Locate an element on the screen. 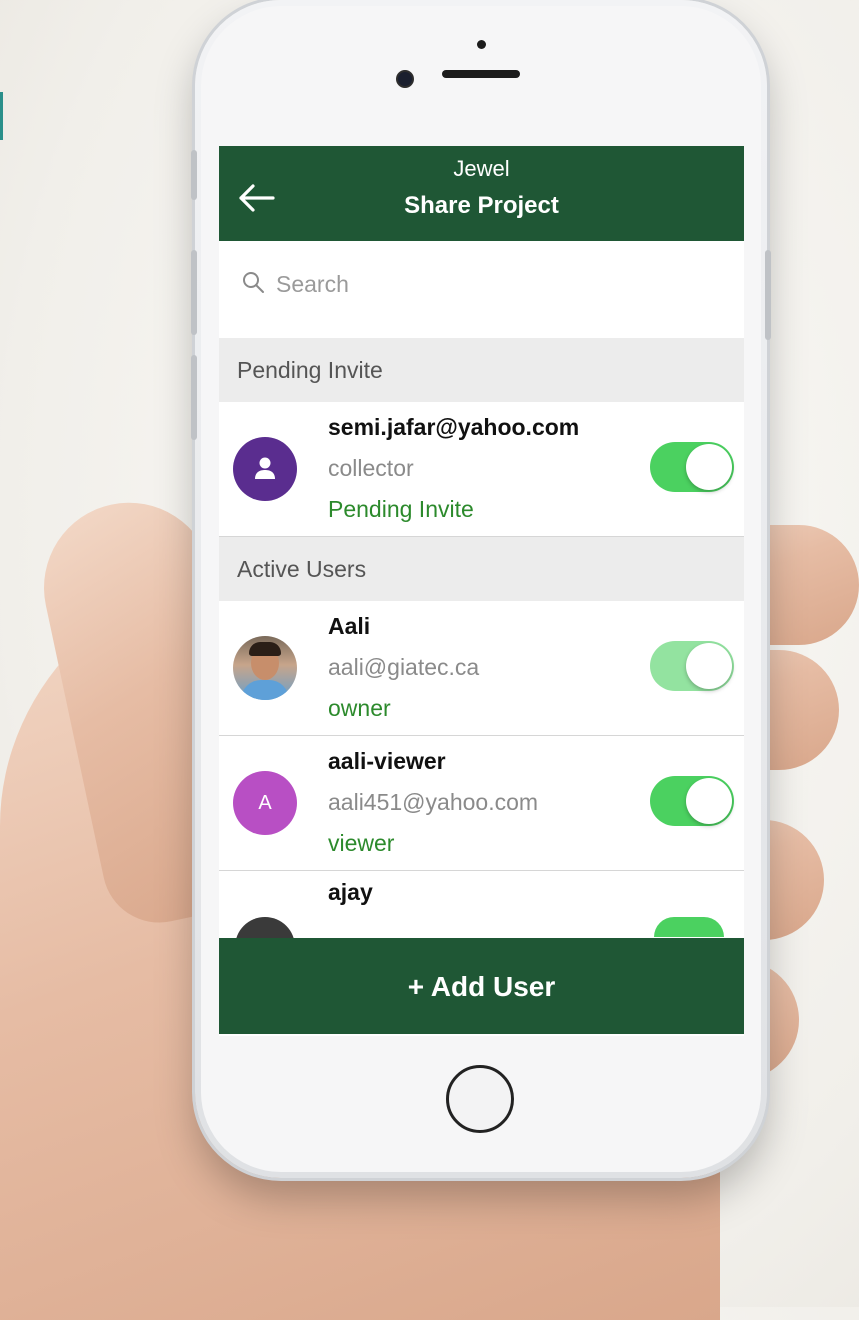 The width and height of the screenshot is (859, 1320). mute-switch is located at coordinates (194, 175).